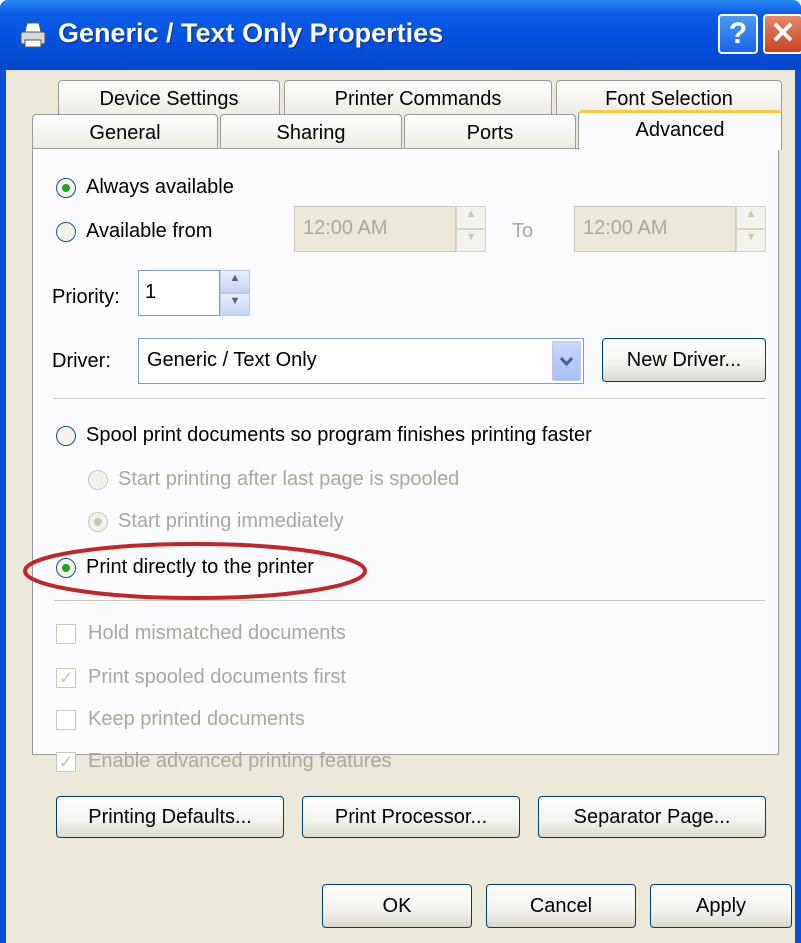 The height and width of the screenshot is (943, 801). I want to click on to-time-field: 12:00 AM, so click(655, 229).